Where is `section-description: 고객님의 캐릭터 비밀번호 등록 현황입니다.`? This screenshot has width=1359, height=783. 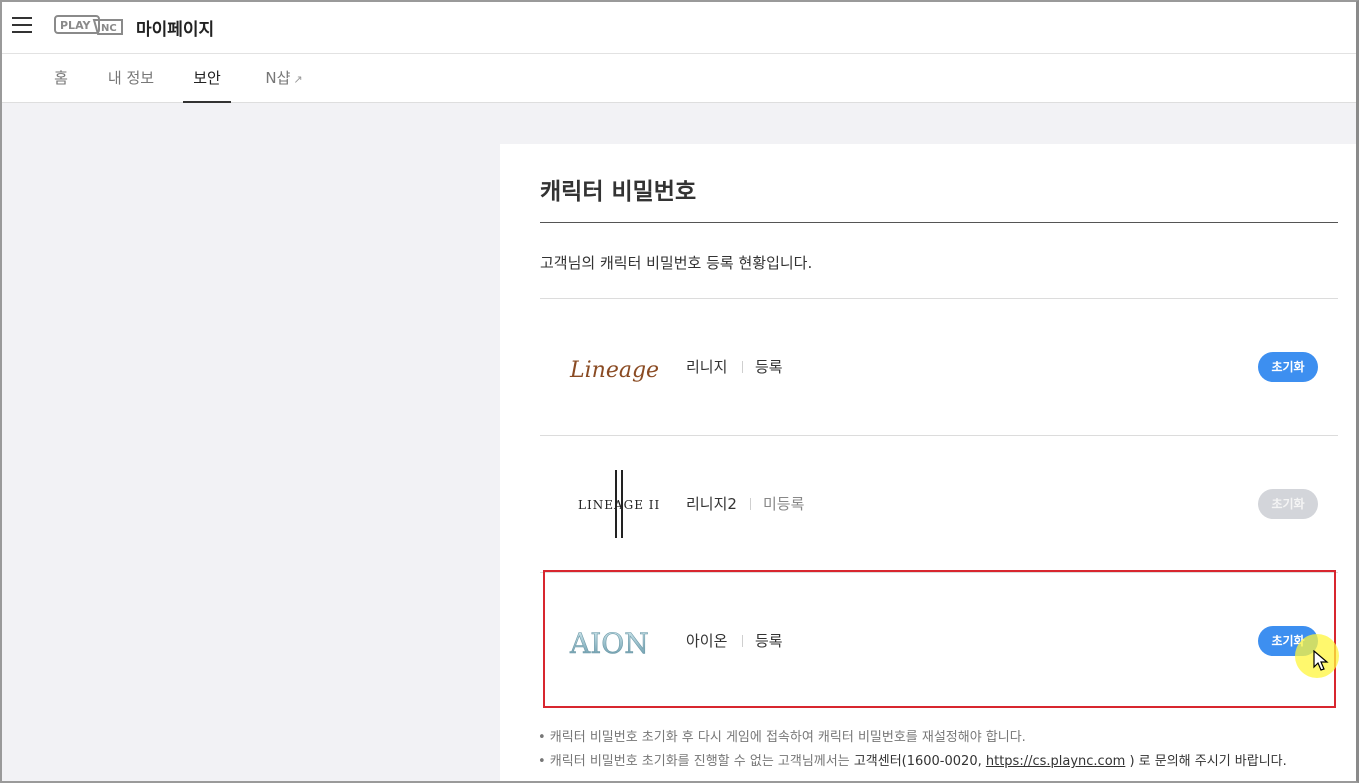
section-description: 고객님의 캐릭터 비밀번호 등록 현황입니다. is located at coordinates (676, 263).